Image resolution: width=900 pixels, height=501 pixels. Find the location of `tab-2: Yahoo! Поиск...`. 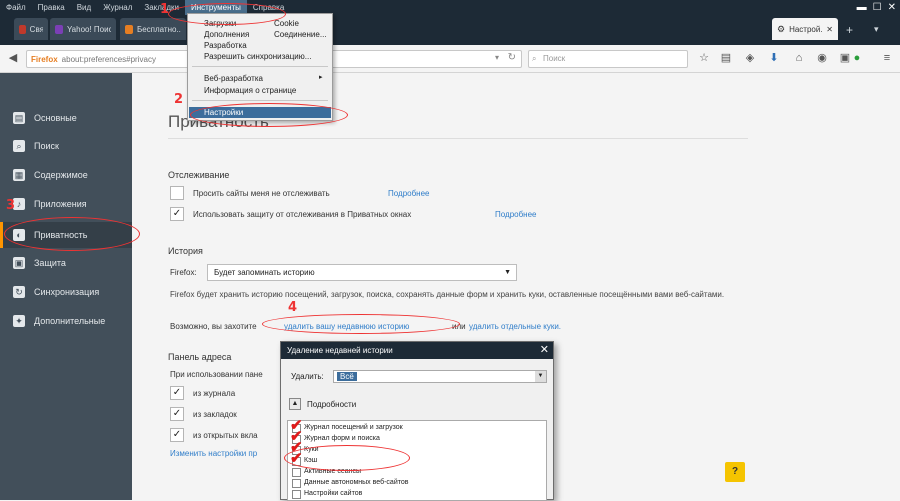

tab-2: Yahoo! Поиск... is located at coordinates (83, 29).